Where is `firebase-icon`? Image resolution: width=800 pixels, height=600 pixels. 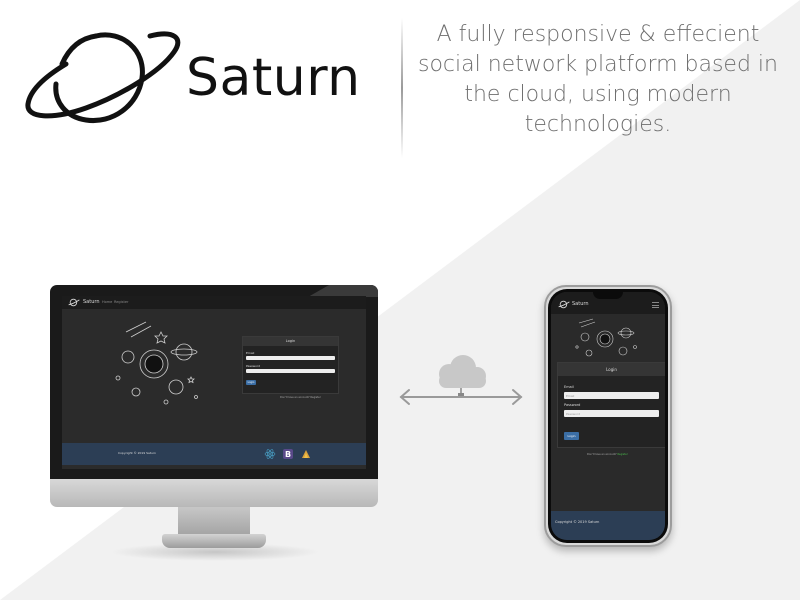
firebase-icon is located at coordinates (306, 454).